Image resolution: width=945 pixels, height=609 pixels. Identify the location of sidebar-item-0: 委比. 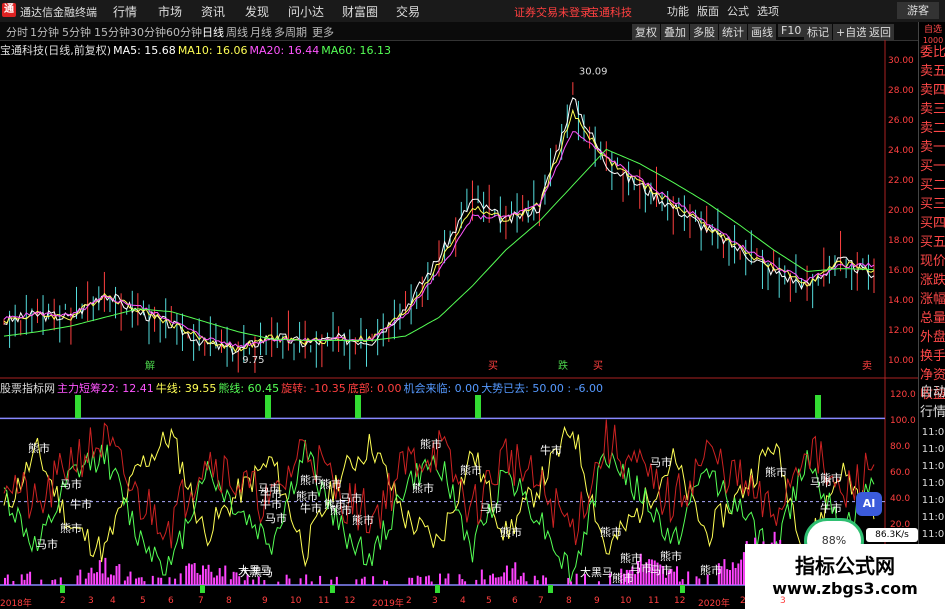
(932, 52).